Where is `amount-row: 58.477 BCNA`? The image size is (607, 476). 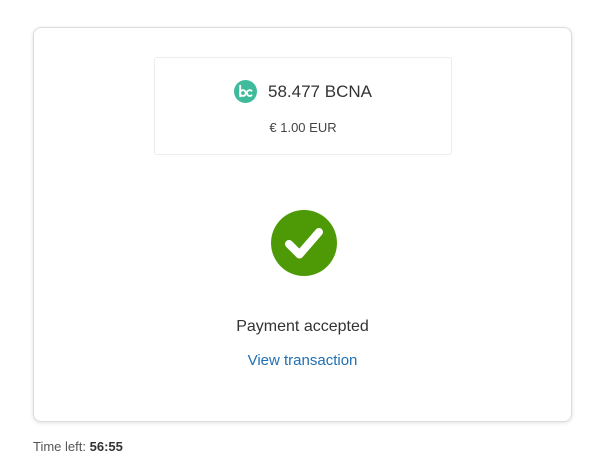
amount-row: 58.477 BCNA is located at coordinates (303, 91).